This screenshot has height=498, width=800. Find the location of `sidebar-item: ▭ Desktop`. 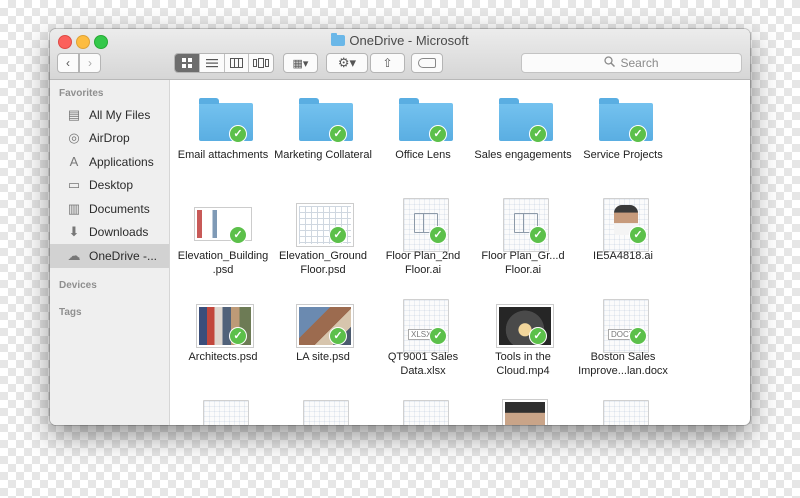

sidebar-item: ▭ Desktop is located at coordinates (109, 186).